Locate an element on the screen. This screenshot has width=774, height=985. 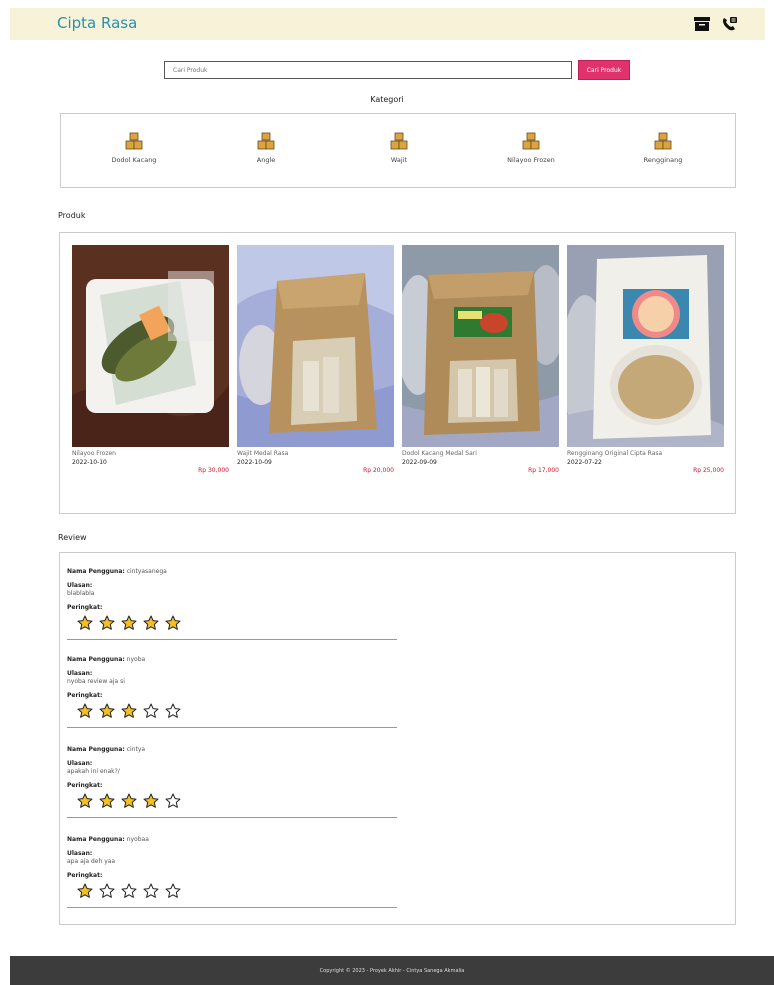
review-username: nyoba is located at coordinates (136, 659).